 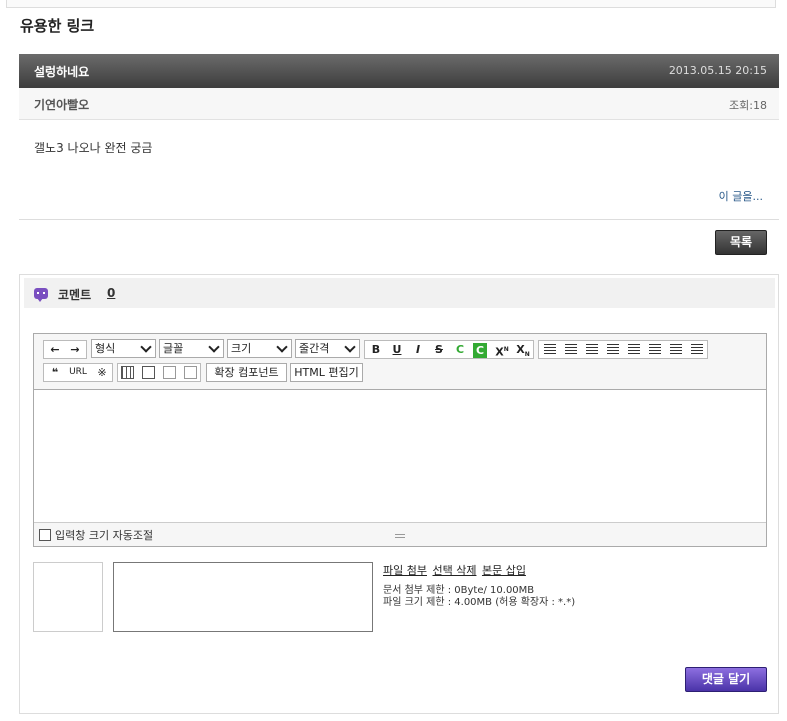 I want to click on ext-component-button: 확장 컴포넌트, so click(x=246, y=372).